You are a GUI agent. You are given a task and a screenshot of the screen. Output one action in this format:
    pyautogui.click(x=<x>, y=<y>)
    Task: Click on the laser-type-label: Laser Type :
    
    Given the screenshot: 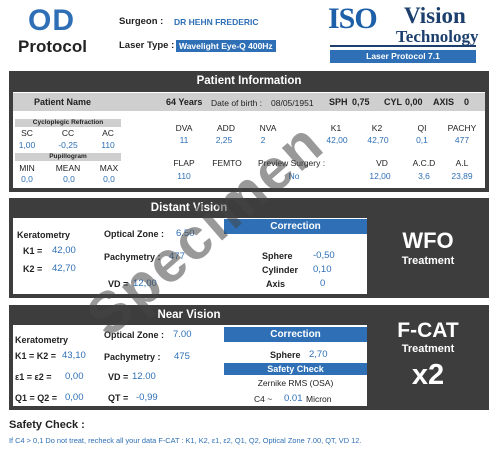 What is the action you would take?
    pyautogui.click(x=147, y=45)
    